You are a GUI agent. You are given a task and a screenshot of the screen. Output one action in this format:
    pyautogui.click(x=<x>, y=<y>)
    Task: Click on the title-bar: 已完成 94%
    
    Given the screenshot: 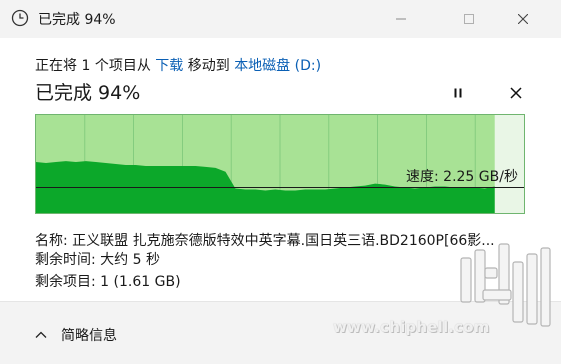 What is the action you would take?
    pyautogui.click(x=280, y=19)
    